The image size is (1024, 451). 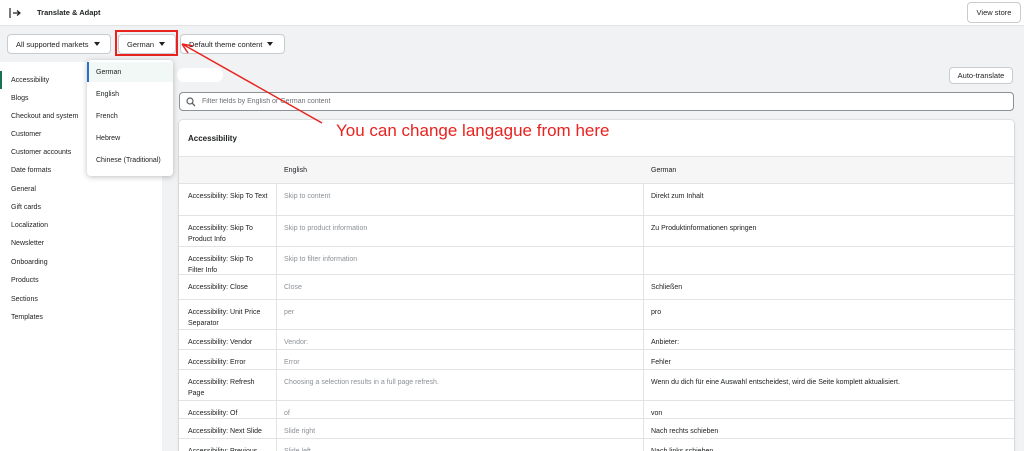 What do you see at coordinates (981, 75) in the screenshot?
I see `auto-translate-button: Auto-translate` at bounding box center [981, 75].